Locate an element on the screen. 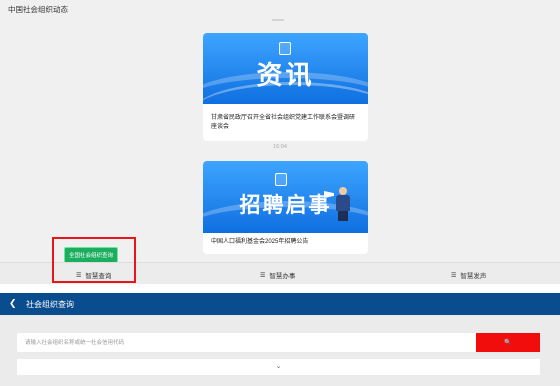 The height and width of the screenshot is (386, 560). chevron-down-icon: ⌄ is located at coordinates (278, 366).